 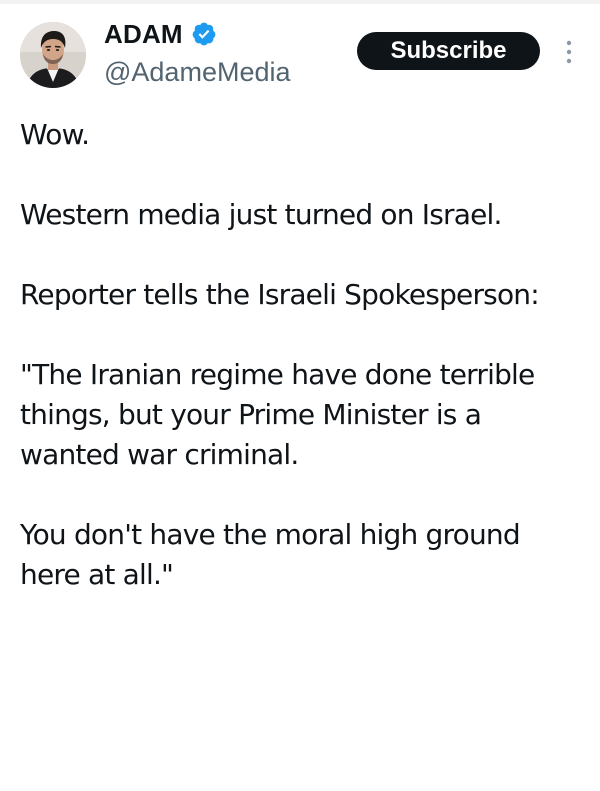 I want to click on author-name-row: ADAM, so click(x=160, y=34).